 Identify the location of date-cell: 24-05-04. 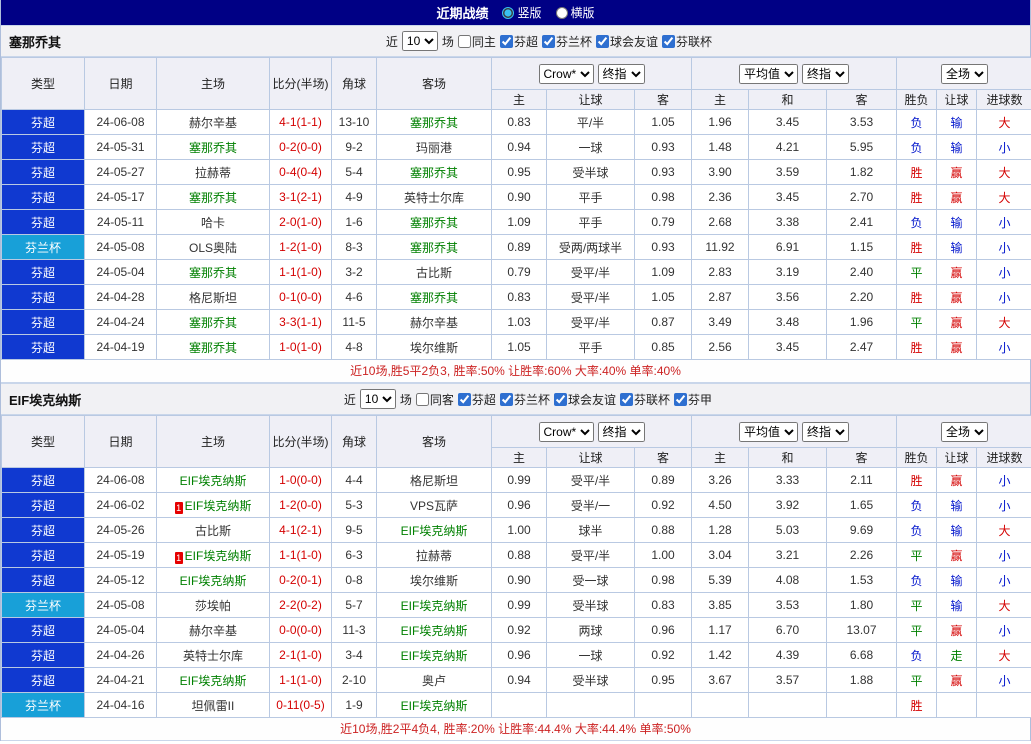
(120, 630).